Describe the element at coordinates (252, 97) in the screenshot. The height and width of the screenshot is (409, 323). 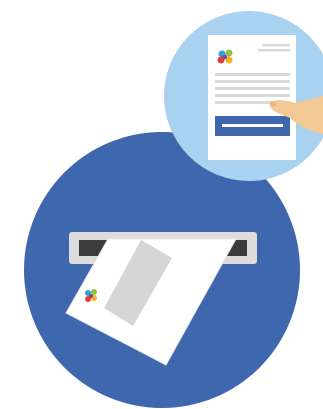
I see `document-icon` at that location.